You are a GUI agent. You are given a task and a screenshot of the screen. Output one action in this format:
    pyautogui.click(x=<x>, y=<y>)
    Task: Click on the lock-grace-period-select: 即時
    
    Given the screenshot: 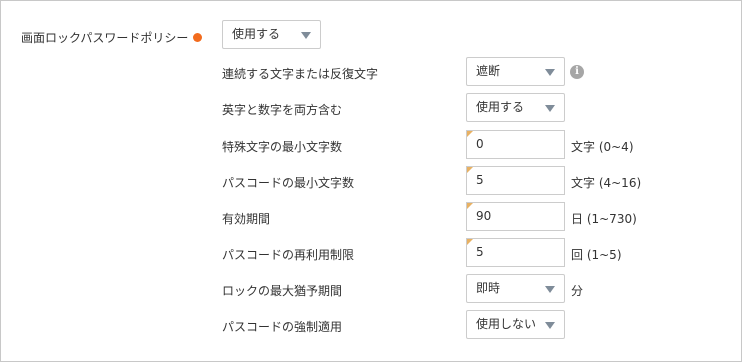 What is the action you would take?
    pyautogui.click(x=515, y=288)
    